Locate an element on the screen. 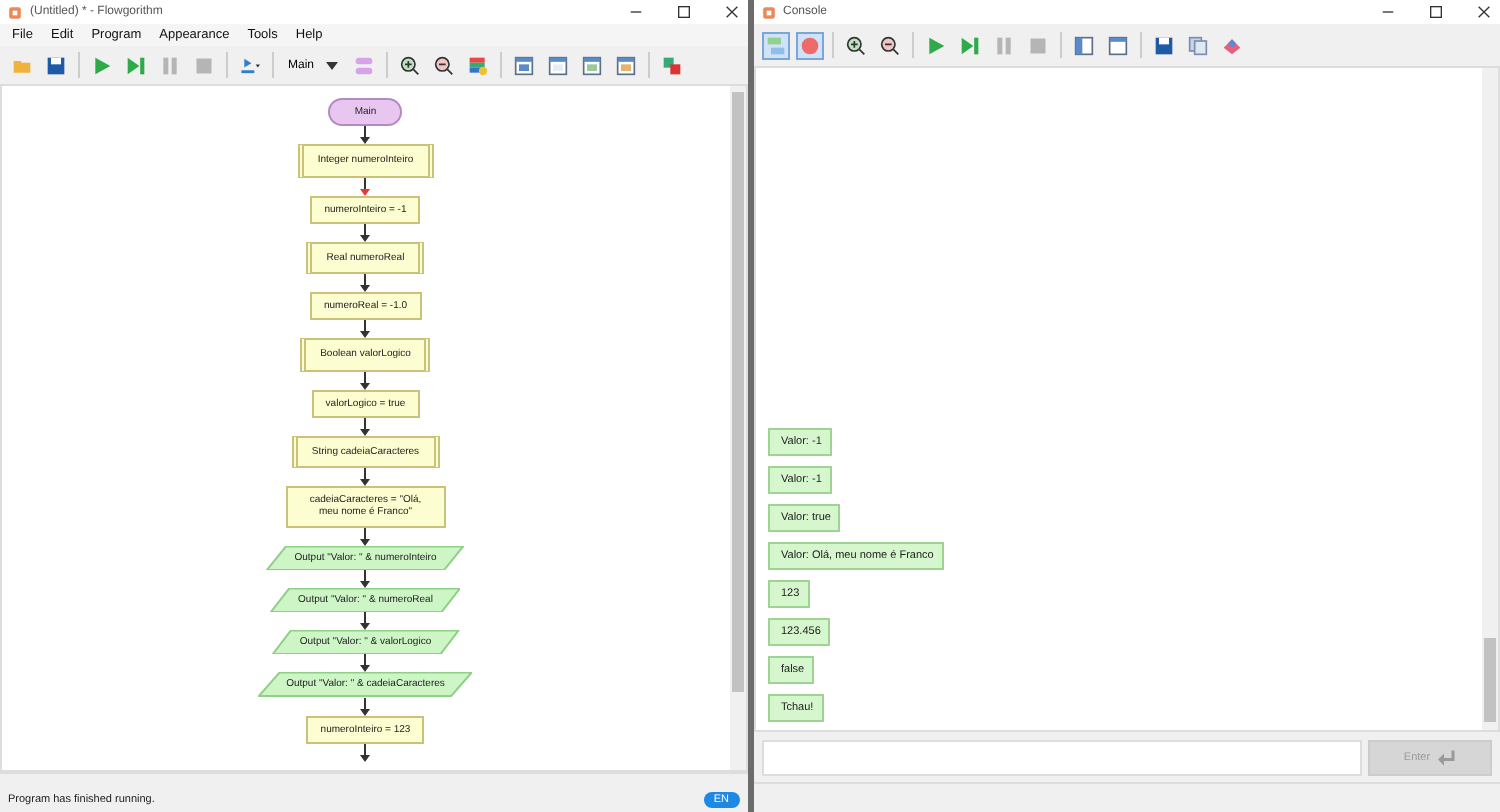 The image size is (1500, 812). folder-icon is located at coordinates (22, 65).